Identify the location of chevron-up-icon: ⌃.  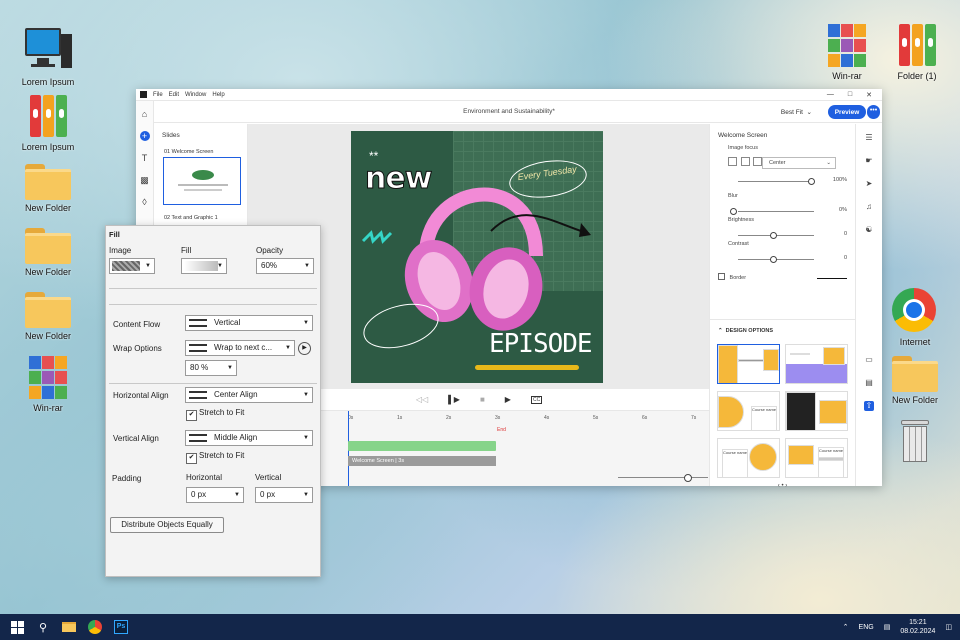
(846, 627).